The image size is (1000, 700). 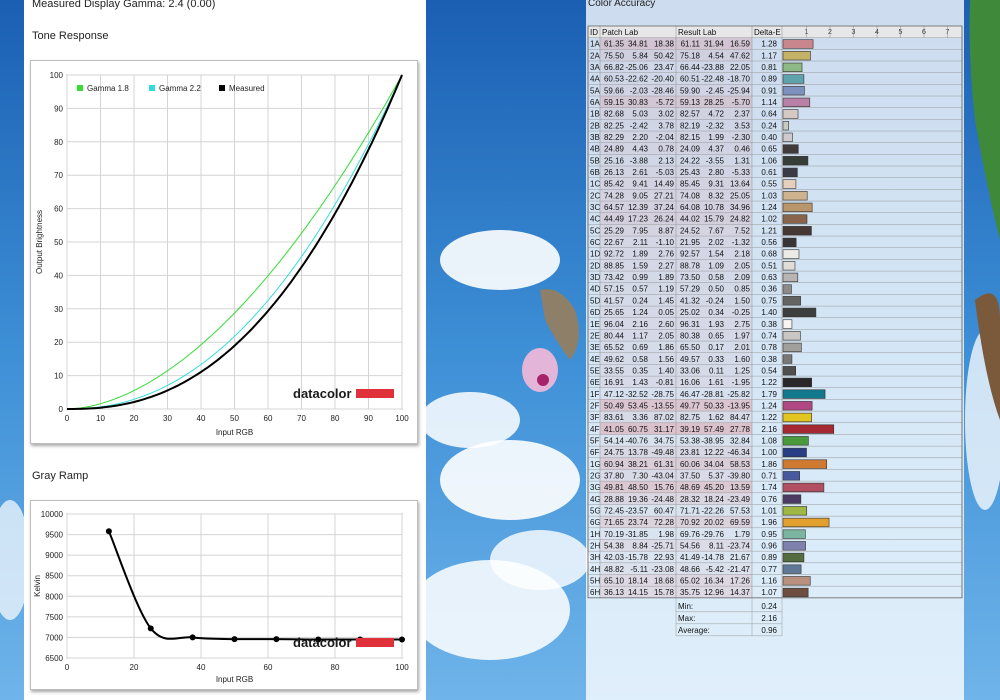 What do you see at coordinates (614, 475) in the screenshot?
I see `patch-lab-value: 37.80` at bounding box center [614, 475].